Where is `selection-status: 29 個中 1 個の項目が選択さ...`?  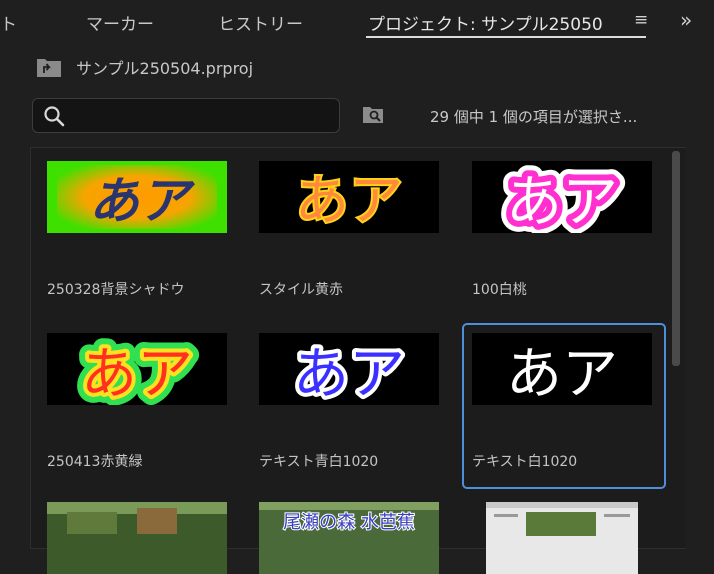
selection-status: 29 個中 1 個の項目が選択さ... is located at coordinates (534, 117).